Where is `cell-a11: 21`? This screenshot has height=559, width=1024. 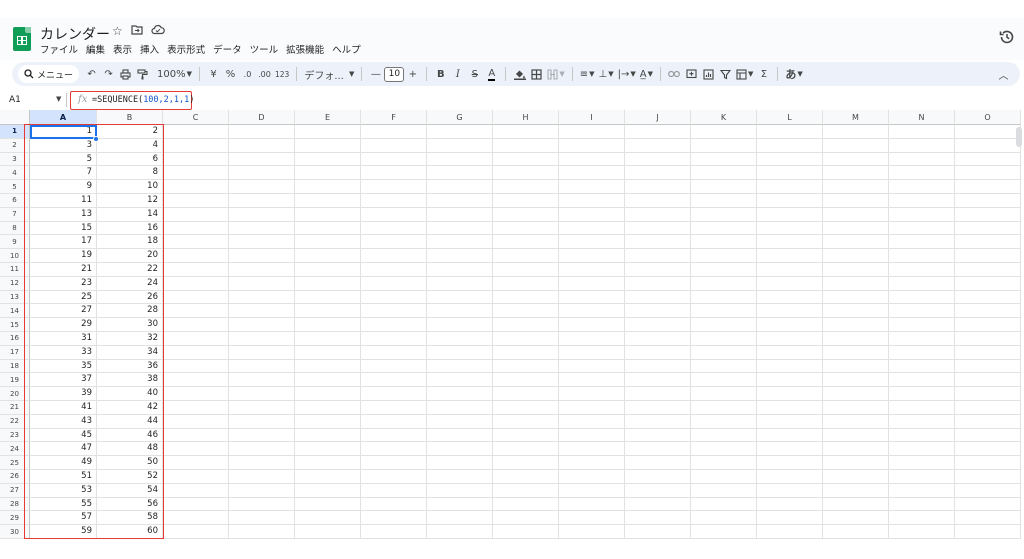 cell-a11: 21 is located at coordinates (63, 269).